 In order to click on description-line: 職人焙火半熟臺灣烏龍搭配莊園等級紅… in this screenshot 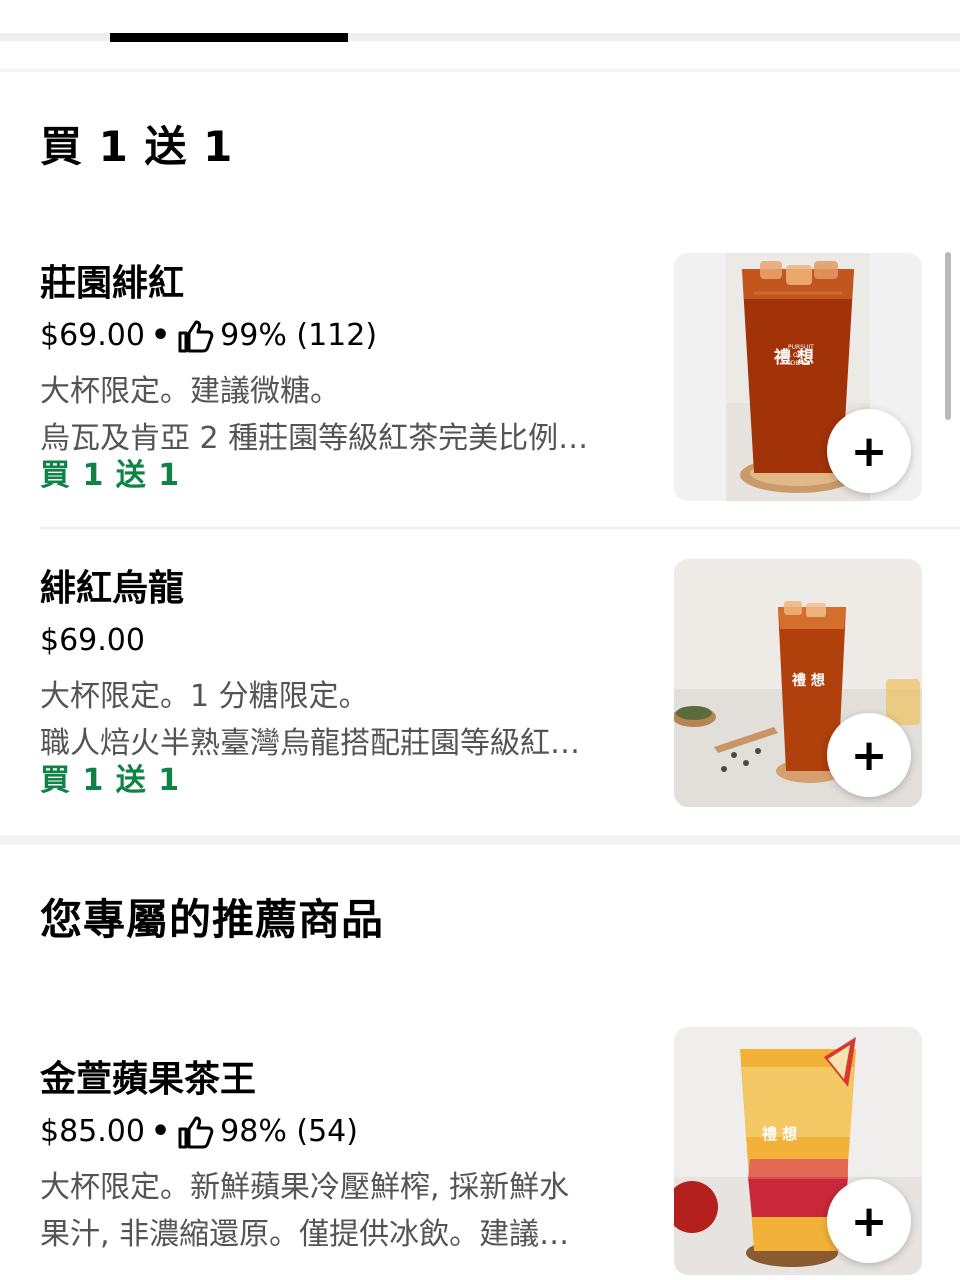, I will do `click(310, 743)`.